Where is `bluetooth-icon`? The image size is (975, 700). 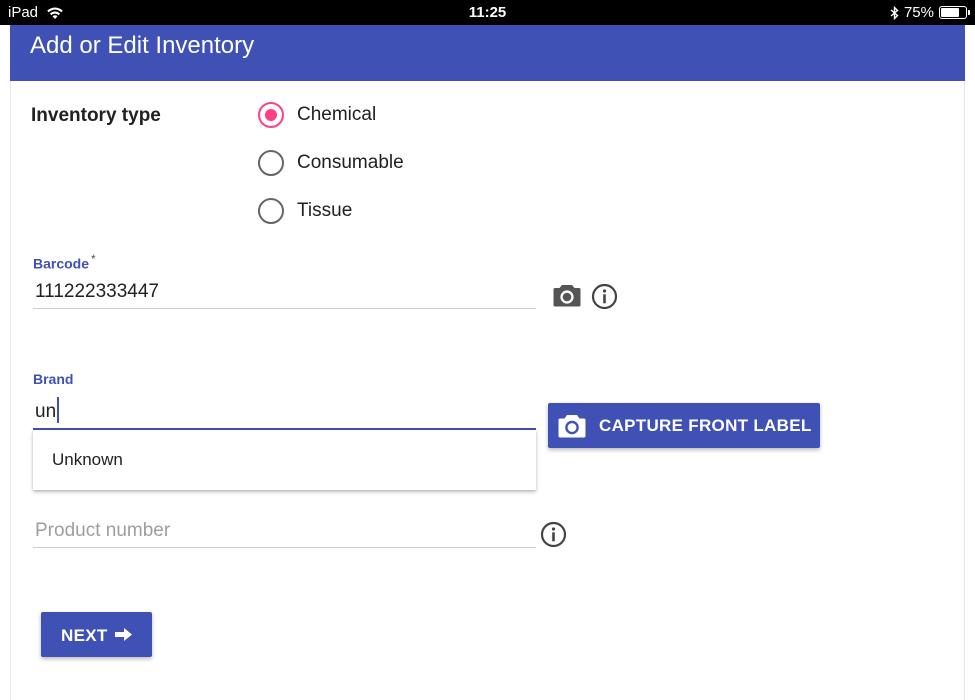 bluetooth-icon is located at coordinates (894, 12).